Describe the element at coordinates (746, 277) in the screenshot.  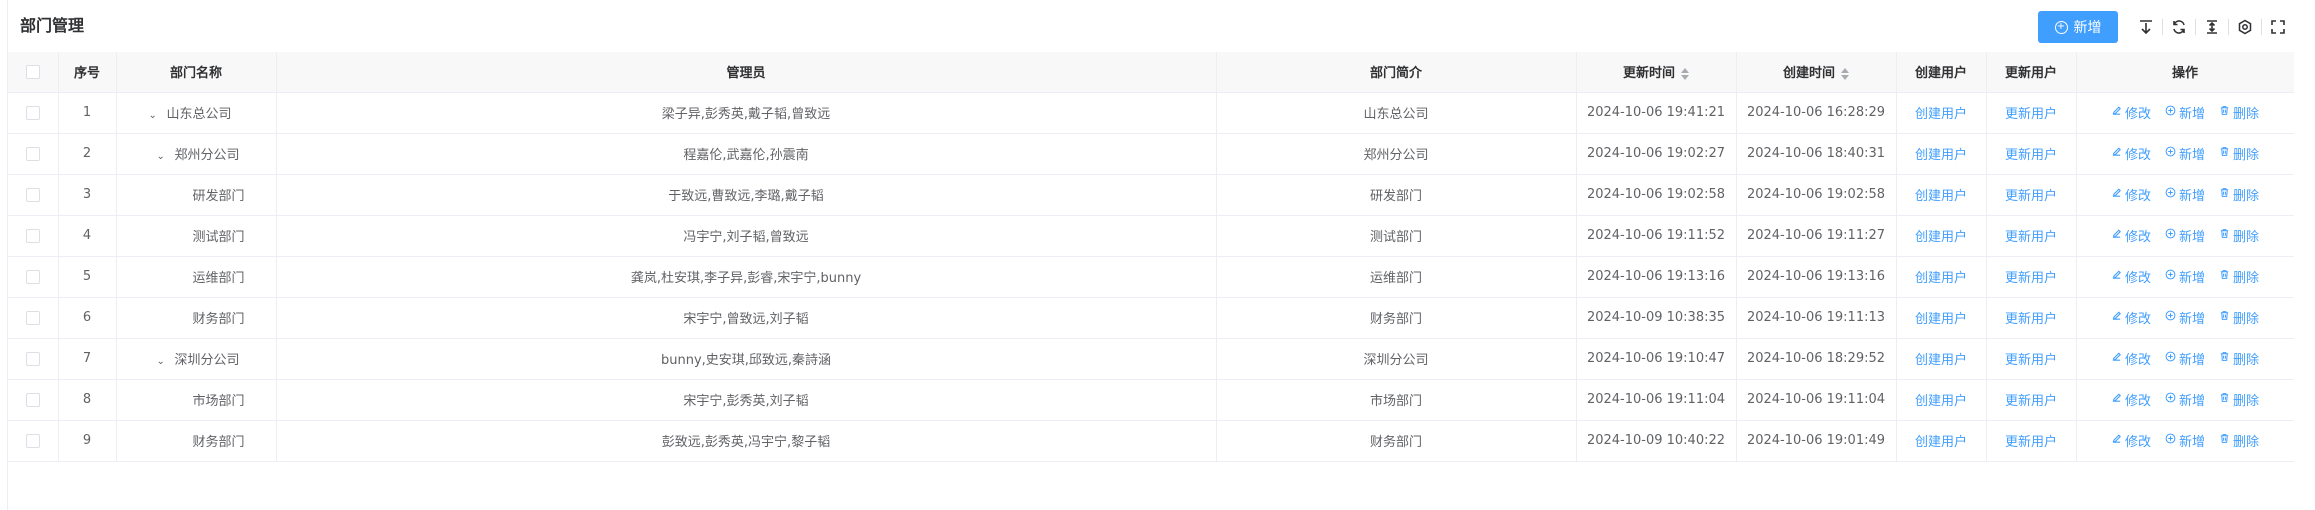
I see `row-managers: 龚岚,杜安琪,李子异,彭睿,宋宇宁,bunny` at that location.